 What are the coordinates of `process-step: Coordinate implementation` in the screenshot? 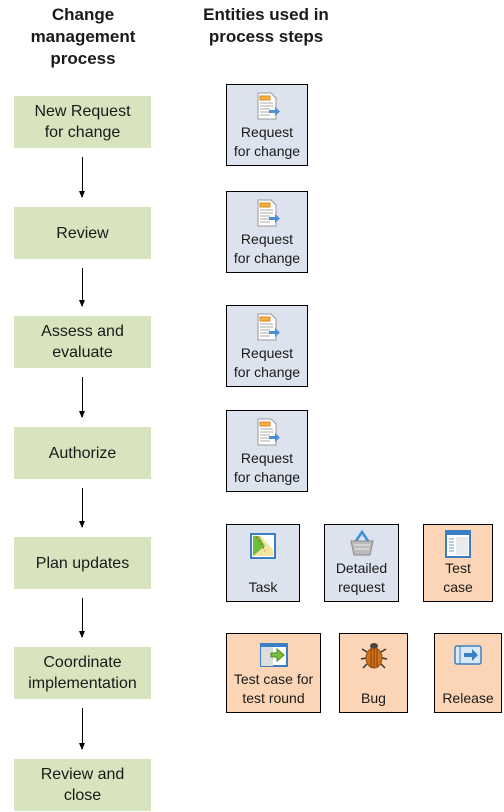 It's located at (82, 673).